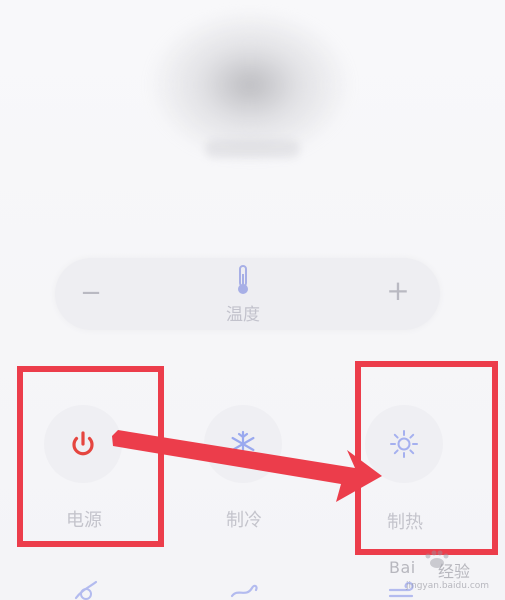 The height and width of the screenshot is (600, 505). Describe the element at coordinates (402, 567) in the screenshot. I see `watermark-brand: Bai` at that location.